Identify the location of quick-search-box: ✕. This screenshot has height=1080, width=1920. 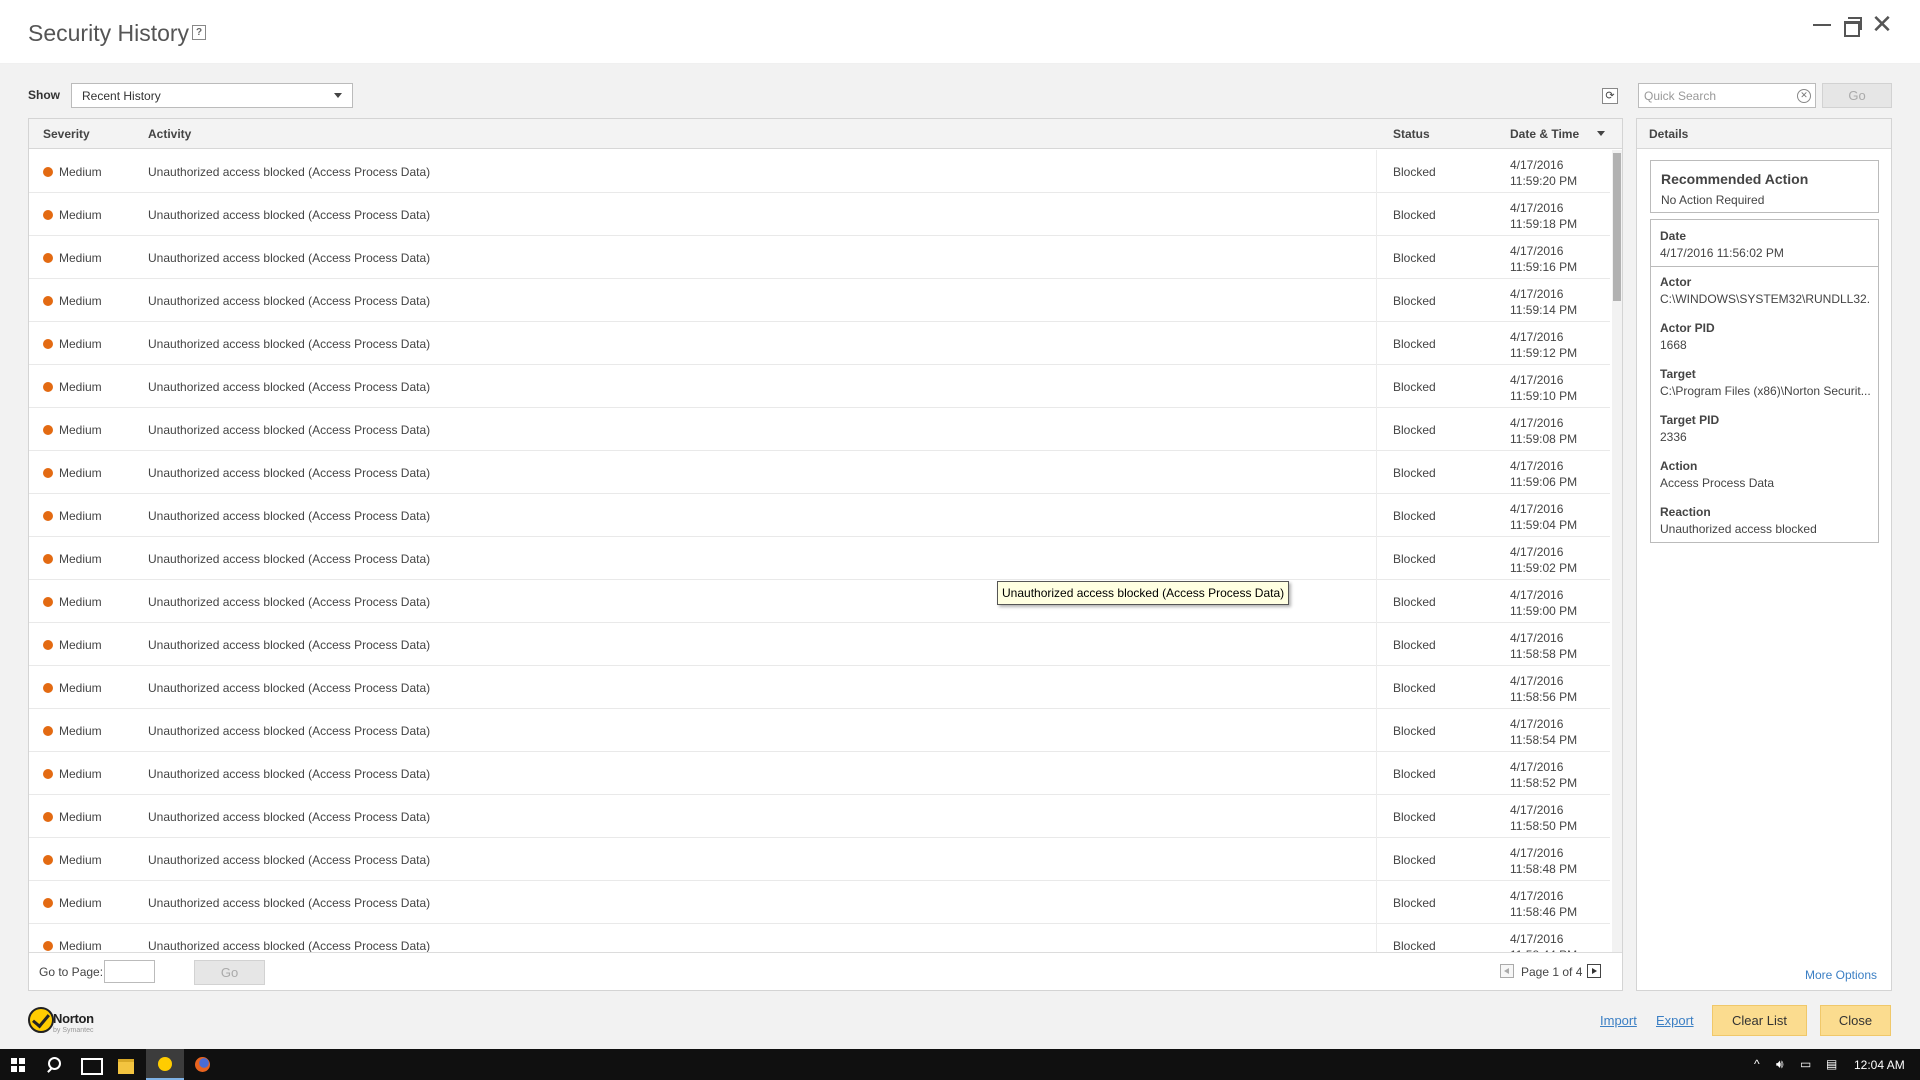
(1727, 95).